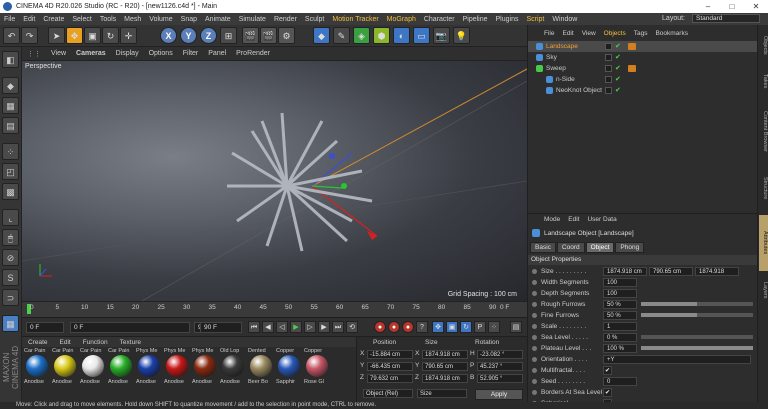 This screenshot has width=768, height=409. Describe the element at coordinates (620, 304) in the screenshot. I see `property-value: 50 %` at that location.